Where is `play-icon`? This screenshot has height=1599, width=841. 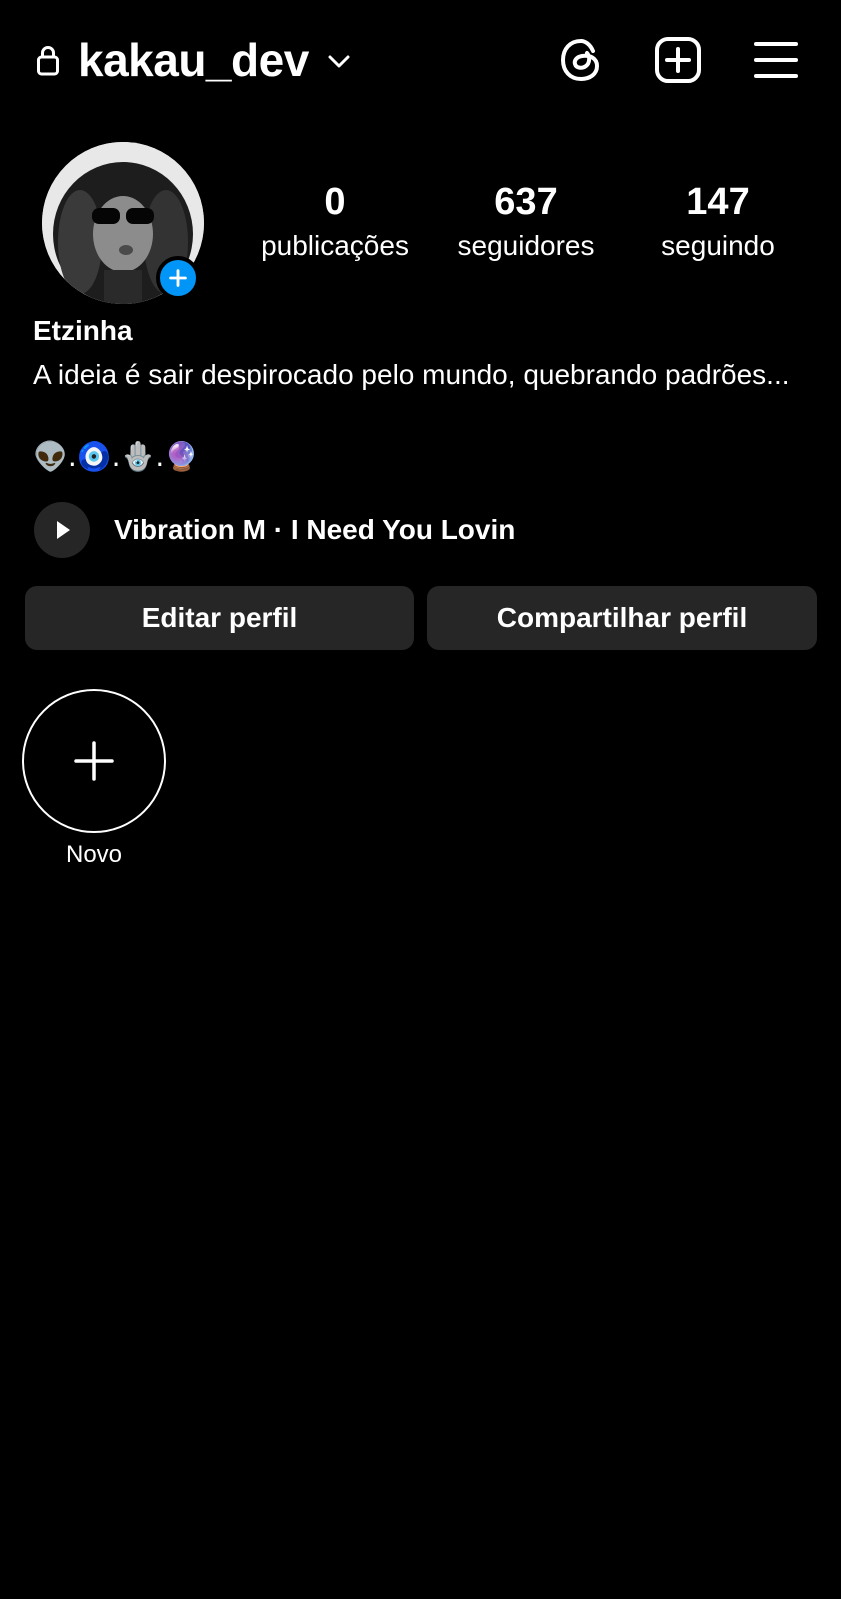
play-icon is located at coordinates (63, 530).